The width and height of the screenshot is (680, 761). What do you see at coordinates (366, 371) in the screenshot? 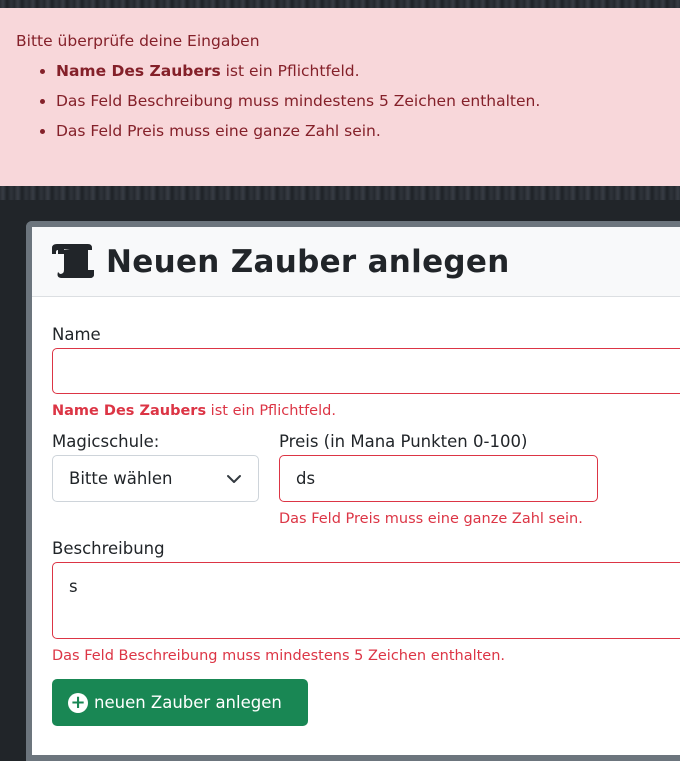
I see `name-input` at bounding box center [366, 371].